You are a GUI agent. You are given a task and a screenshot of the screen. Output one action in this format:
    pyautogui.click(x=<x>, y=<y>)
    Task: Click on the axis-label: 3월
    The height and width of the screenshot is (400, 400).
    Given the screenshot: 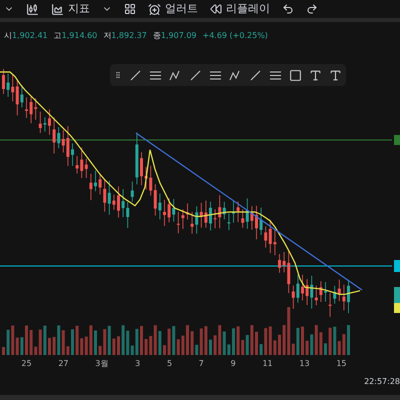 What is the action you would take?
    pyautogui.click(x=101, y=364)
    